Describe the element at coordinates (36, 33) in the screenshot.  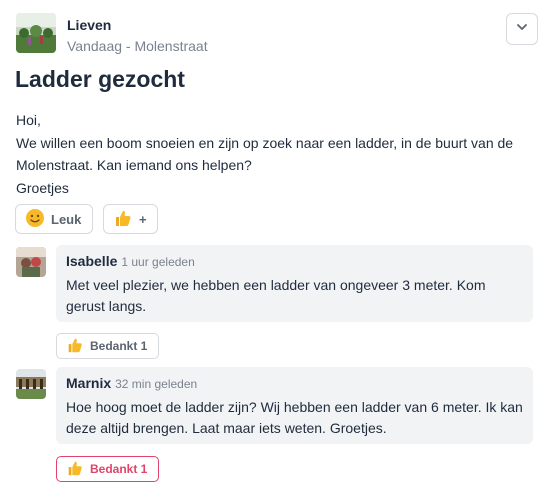
I see `author-avatar` at that location.